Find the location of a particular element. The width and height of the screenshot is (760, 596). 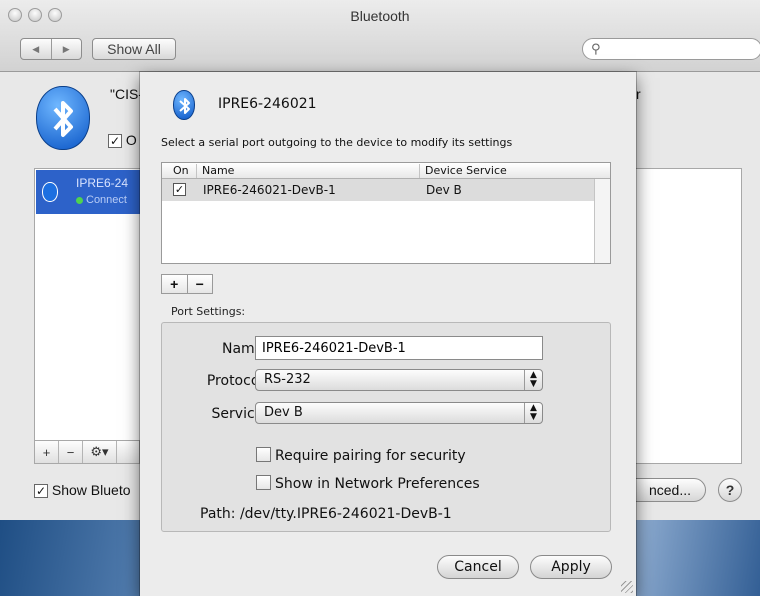

action-menu-button: ⚙▾ is located at coordinates (100, 452).